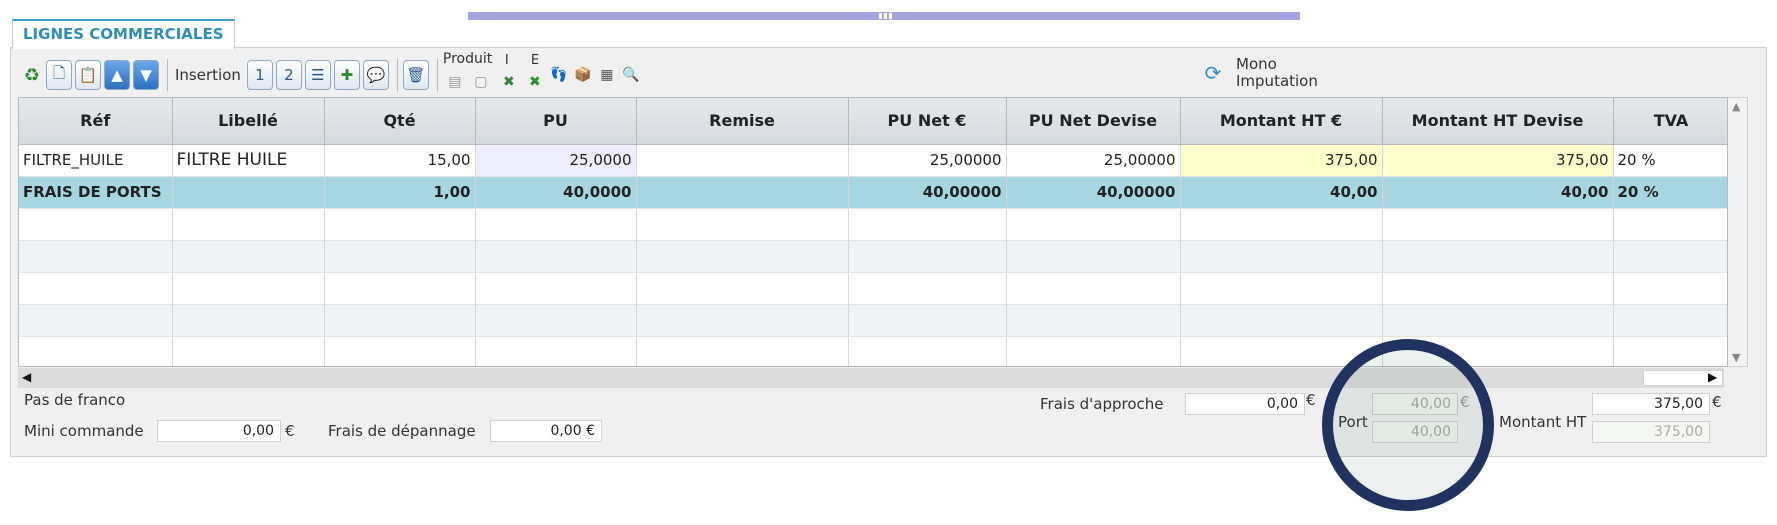 The height and width of the screenshot is (525, 1777). What do you see at coordinates (1670, 121) in the screenshot?
I see `column-header-tva: TVA` at bounding box center [1670, 121].